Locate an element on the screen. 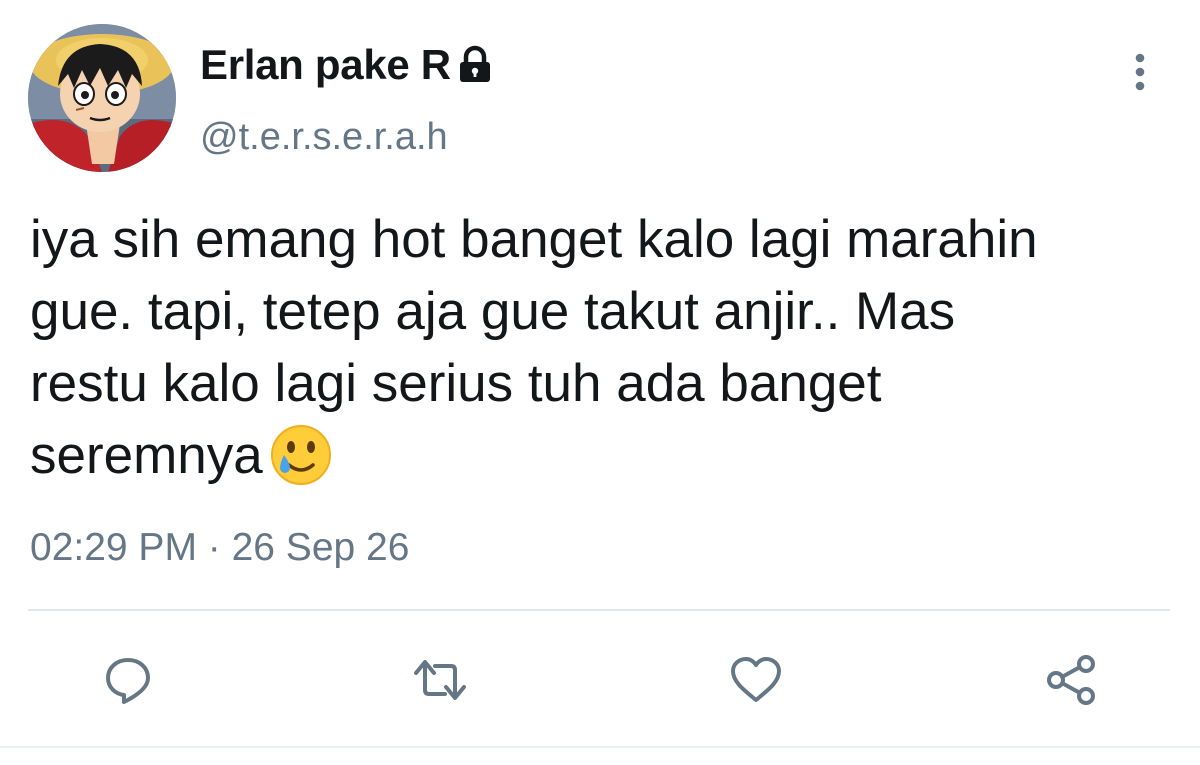  retweet-button is located at coordinates (440, 680).